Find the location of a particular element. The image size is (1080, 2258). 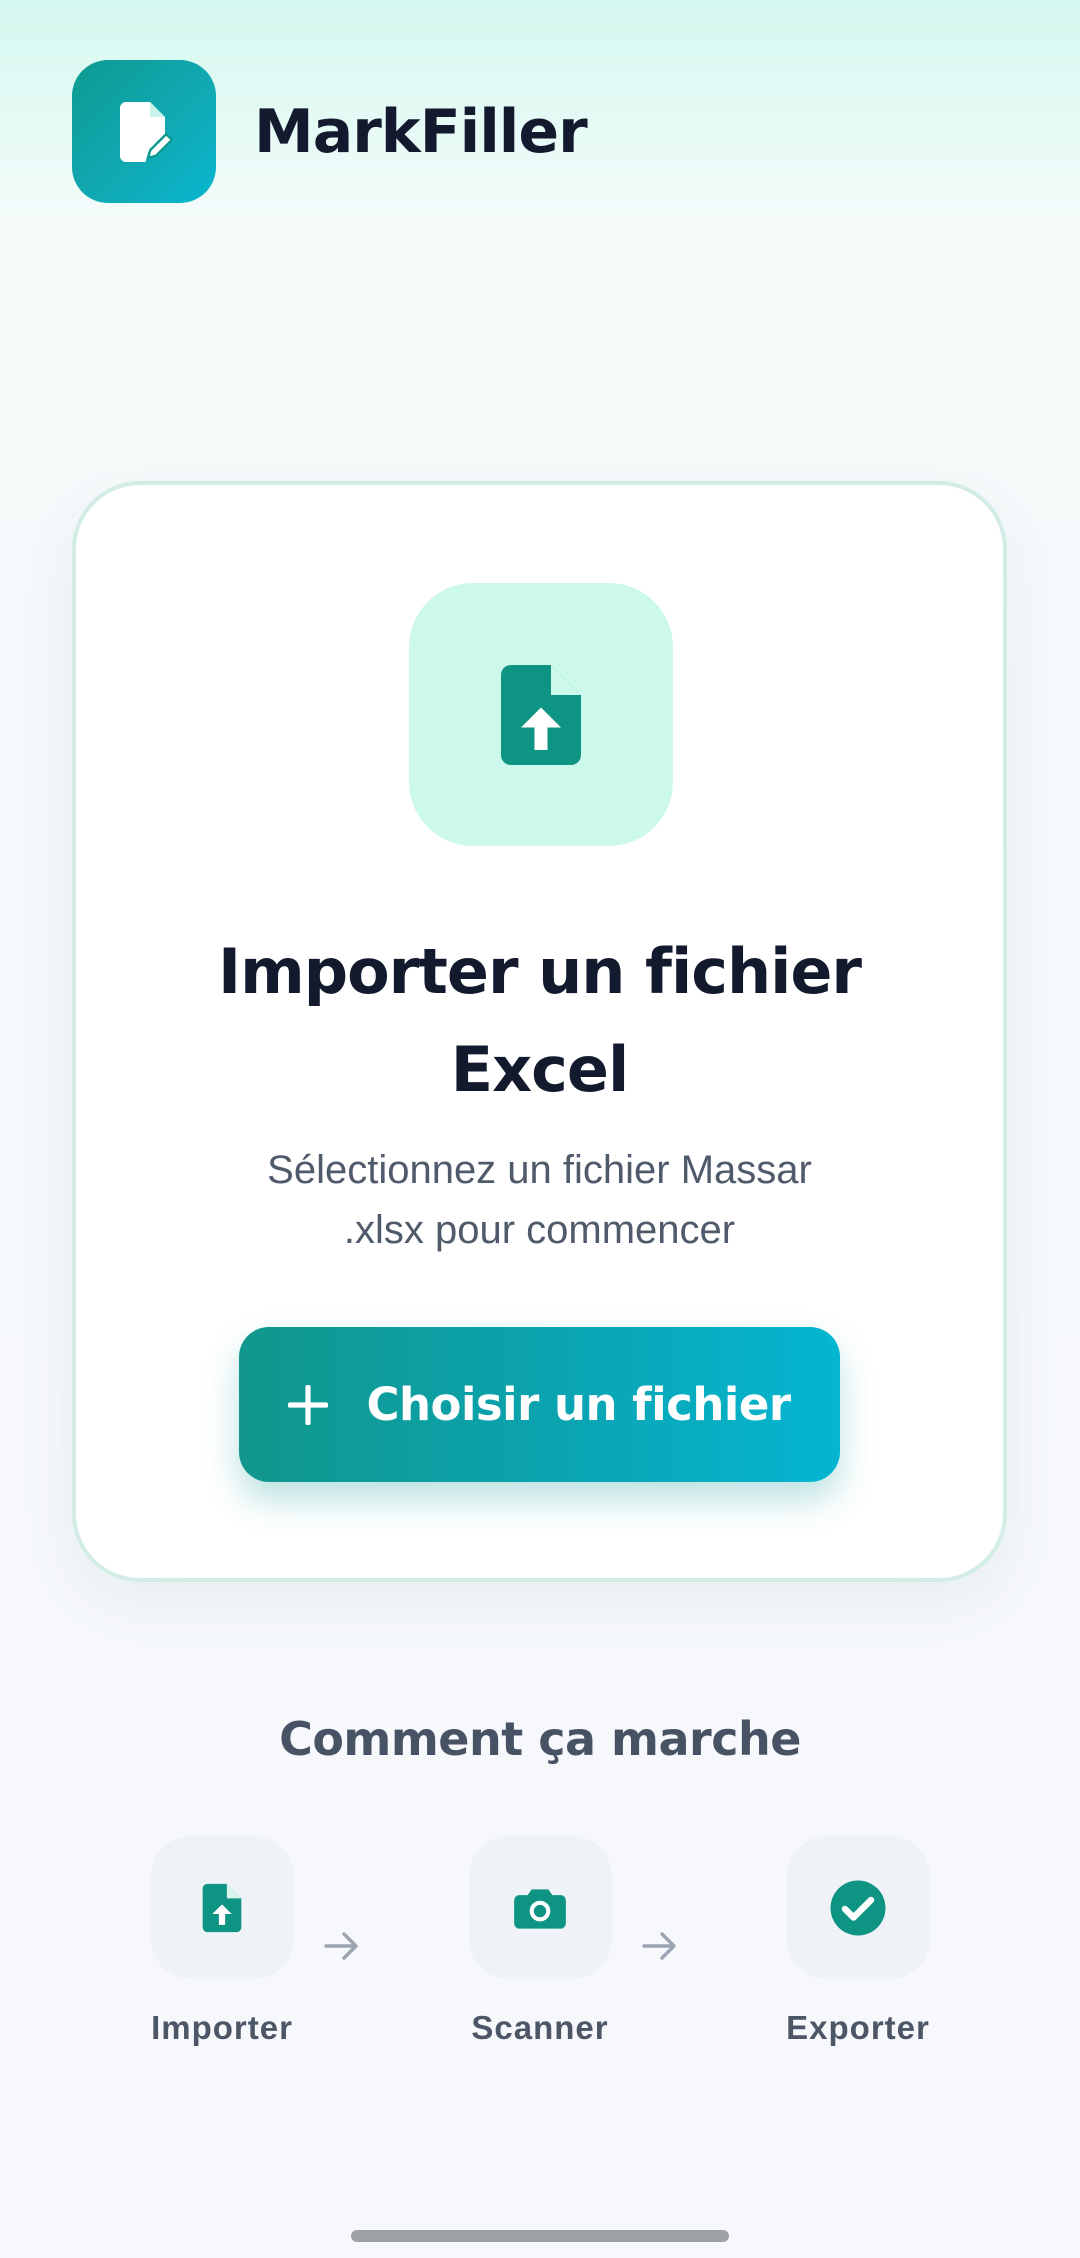

file-edit-icon is located at coordinates (147, 131).